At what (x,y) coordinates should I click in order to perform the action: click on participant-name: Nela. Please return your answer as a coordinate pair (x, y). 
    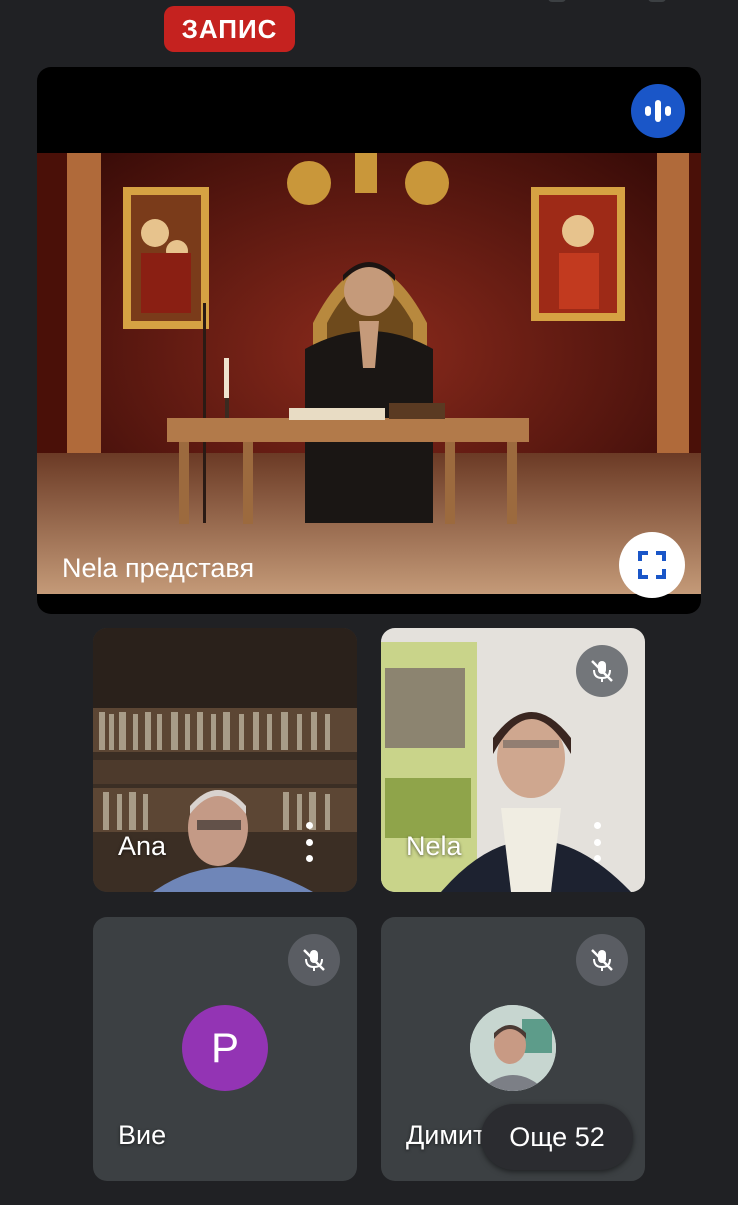
    Looking at the image, I should click on (434, 846).